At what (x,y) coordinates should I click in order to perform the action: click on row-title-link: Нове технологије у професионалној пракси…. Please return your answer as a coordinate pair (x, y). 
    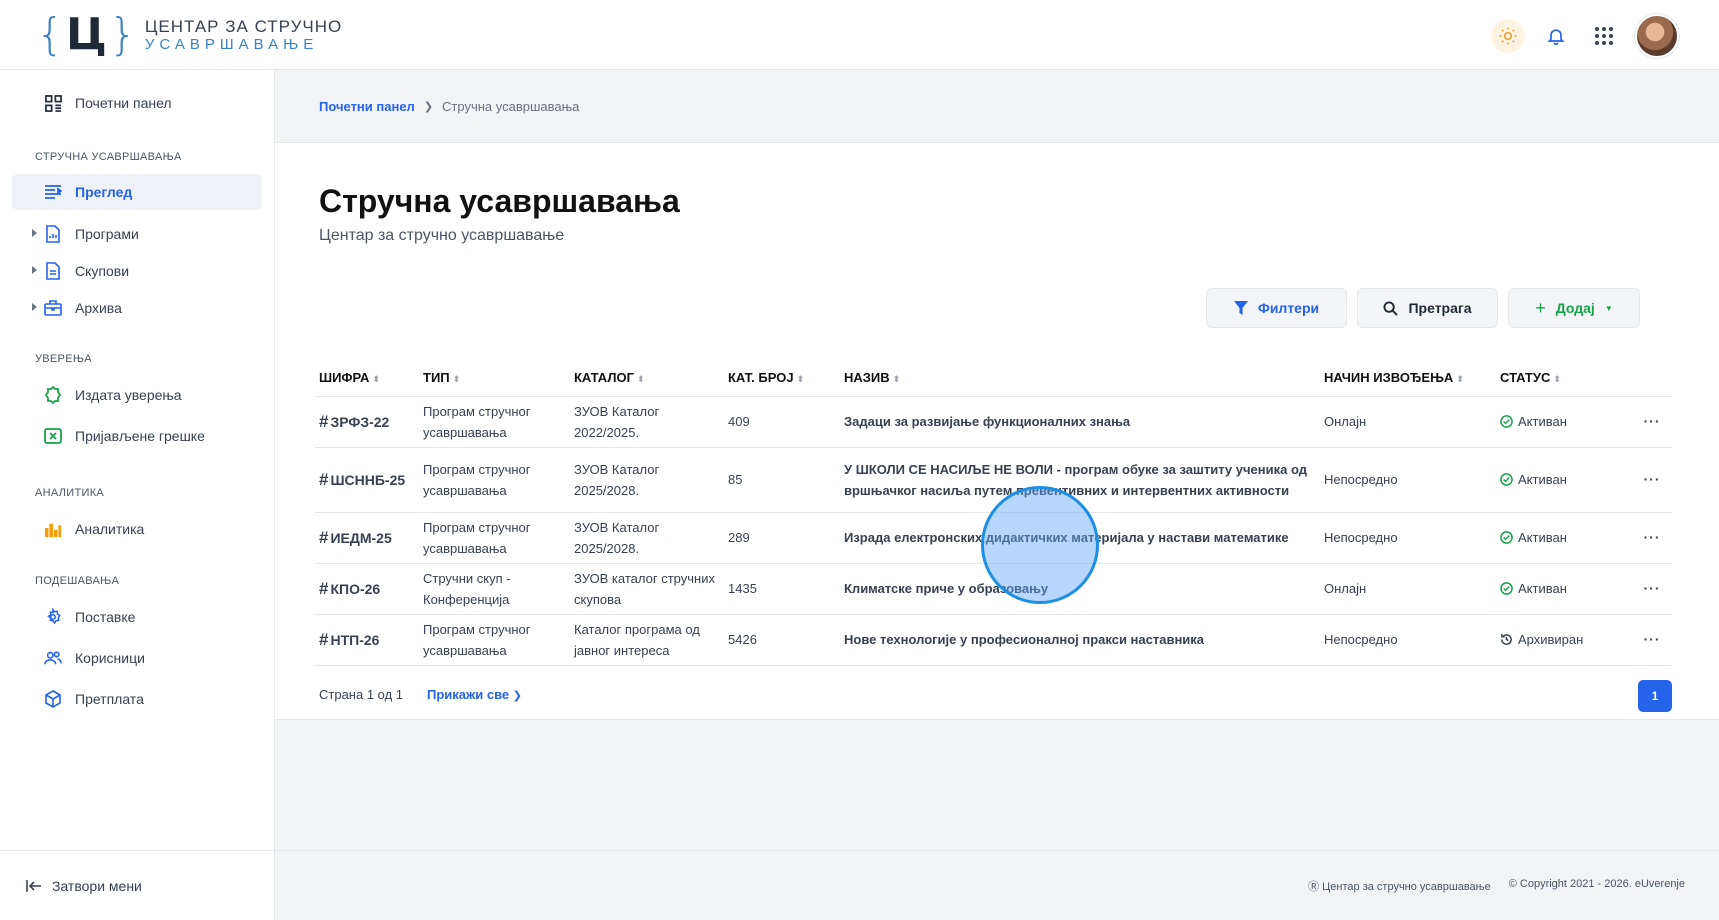
    Looking at the image, I should click on (1080, 640).